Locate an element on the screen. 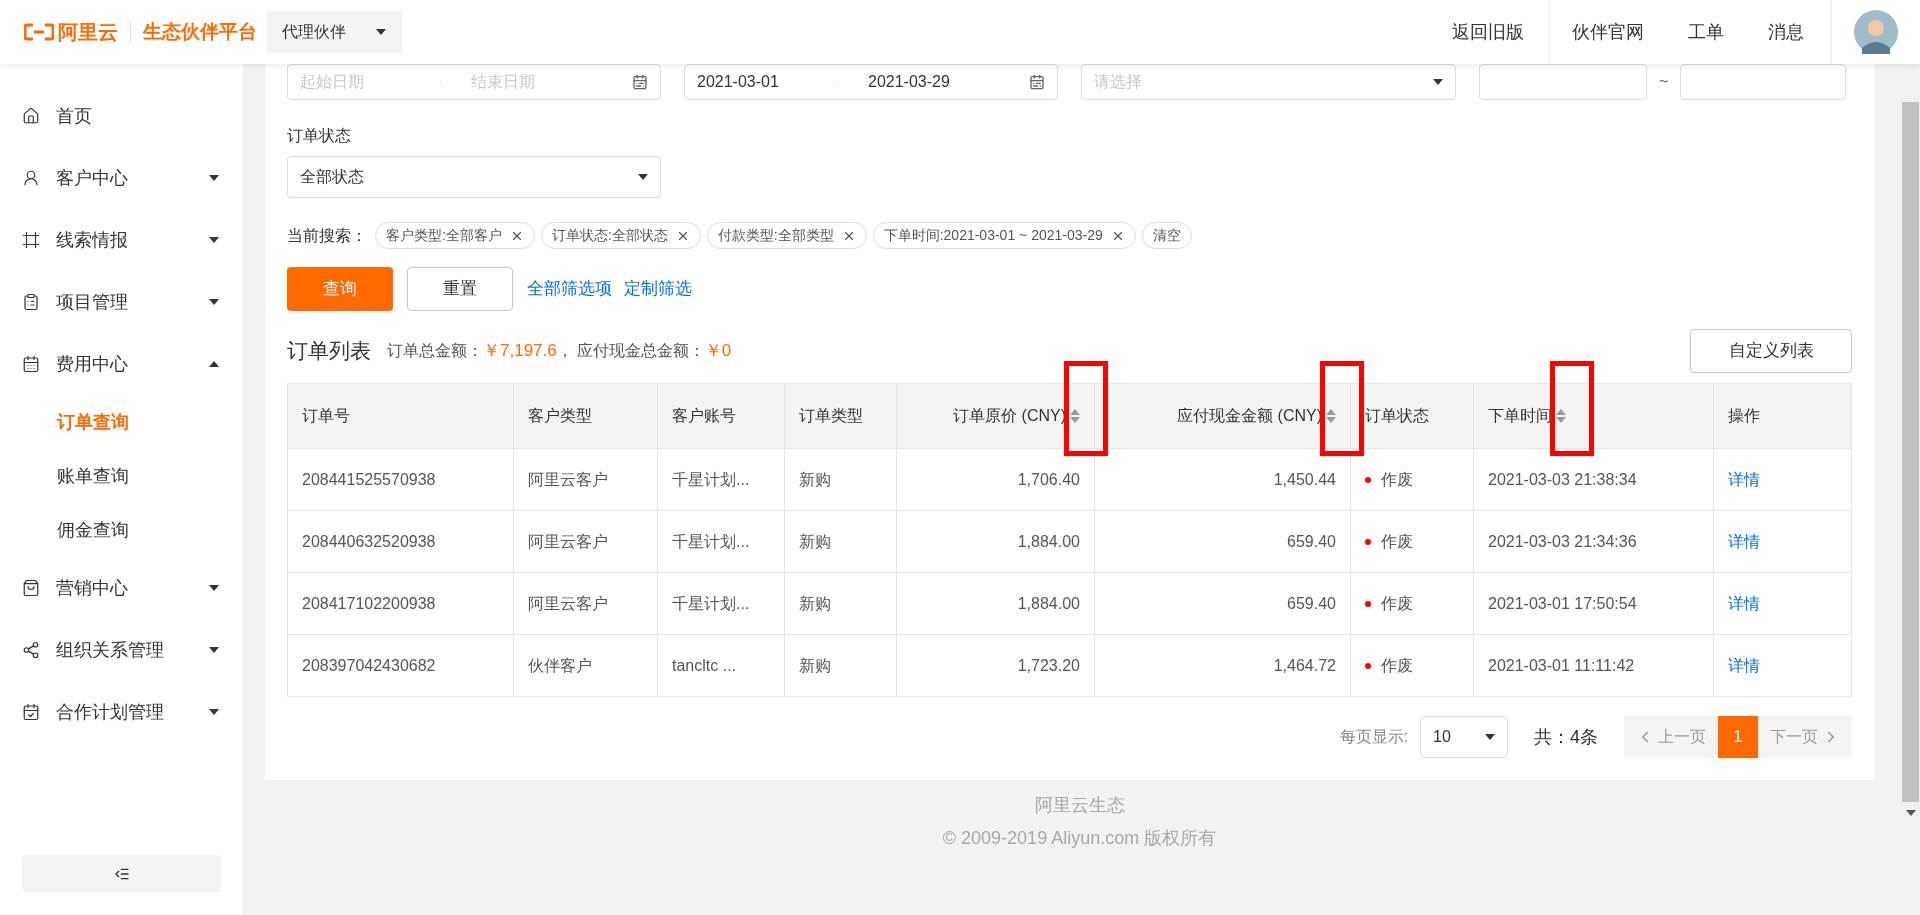 The height and width of the screenshot is (915, 1920). page-size-select: 10 is located at coordinates (1464, 737).